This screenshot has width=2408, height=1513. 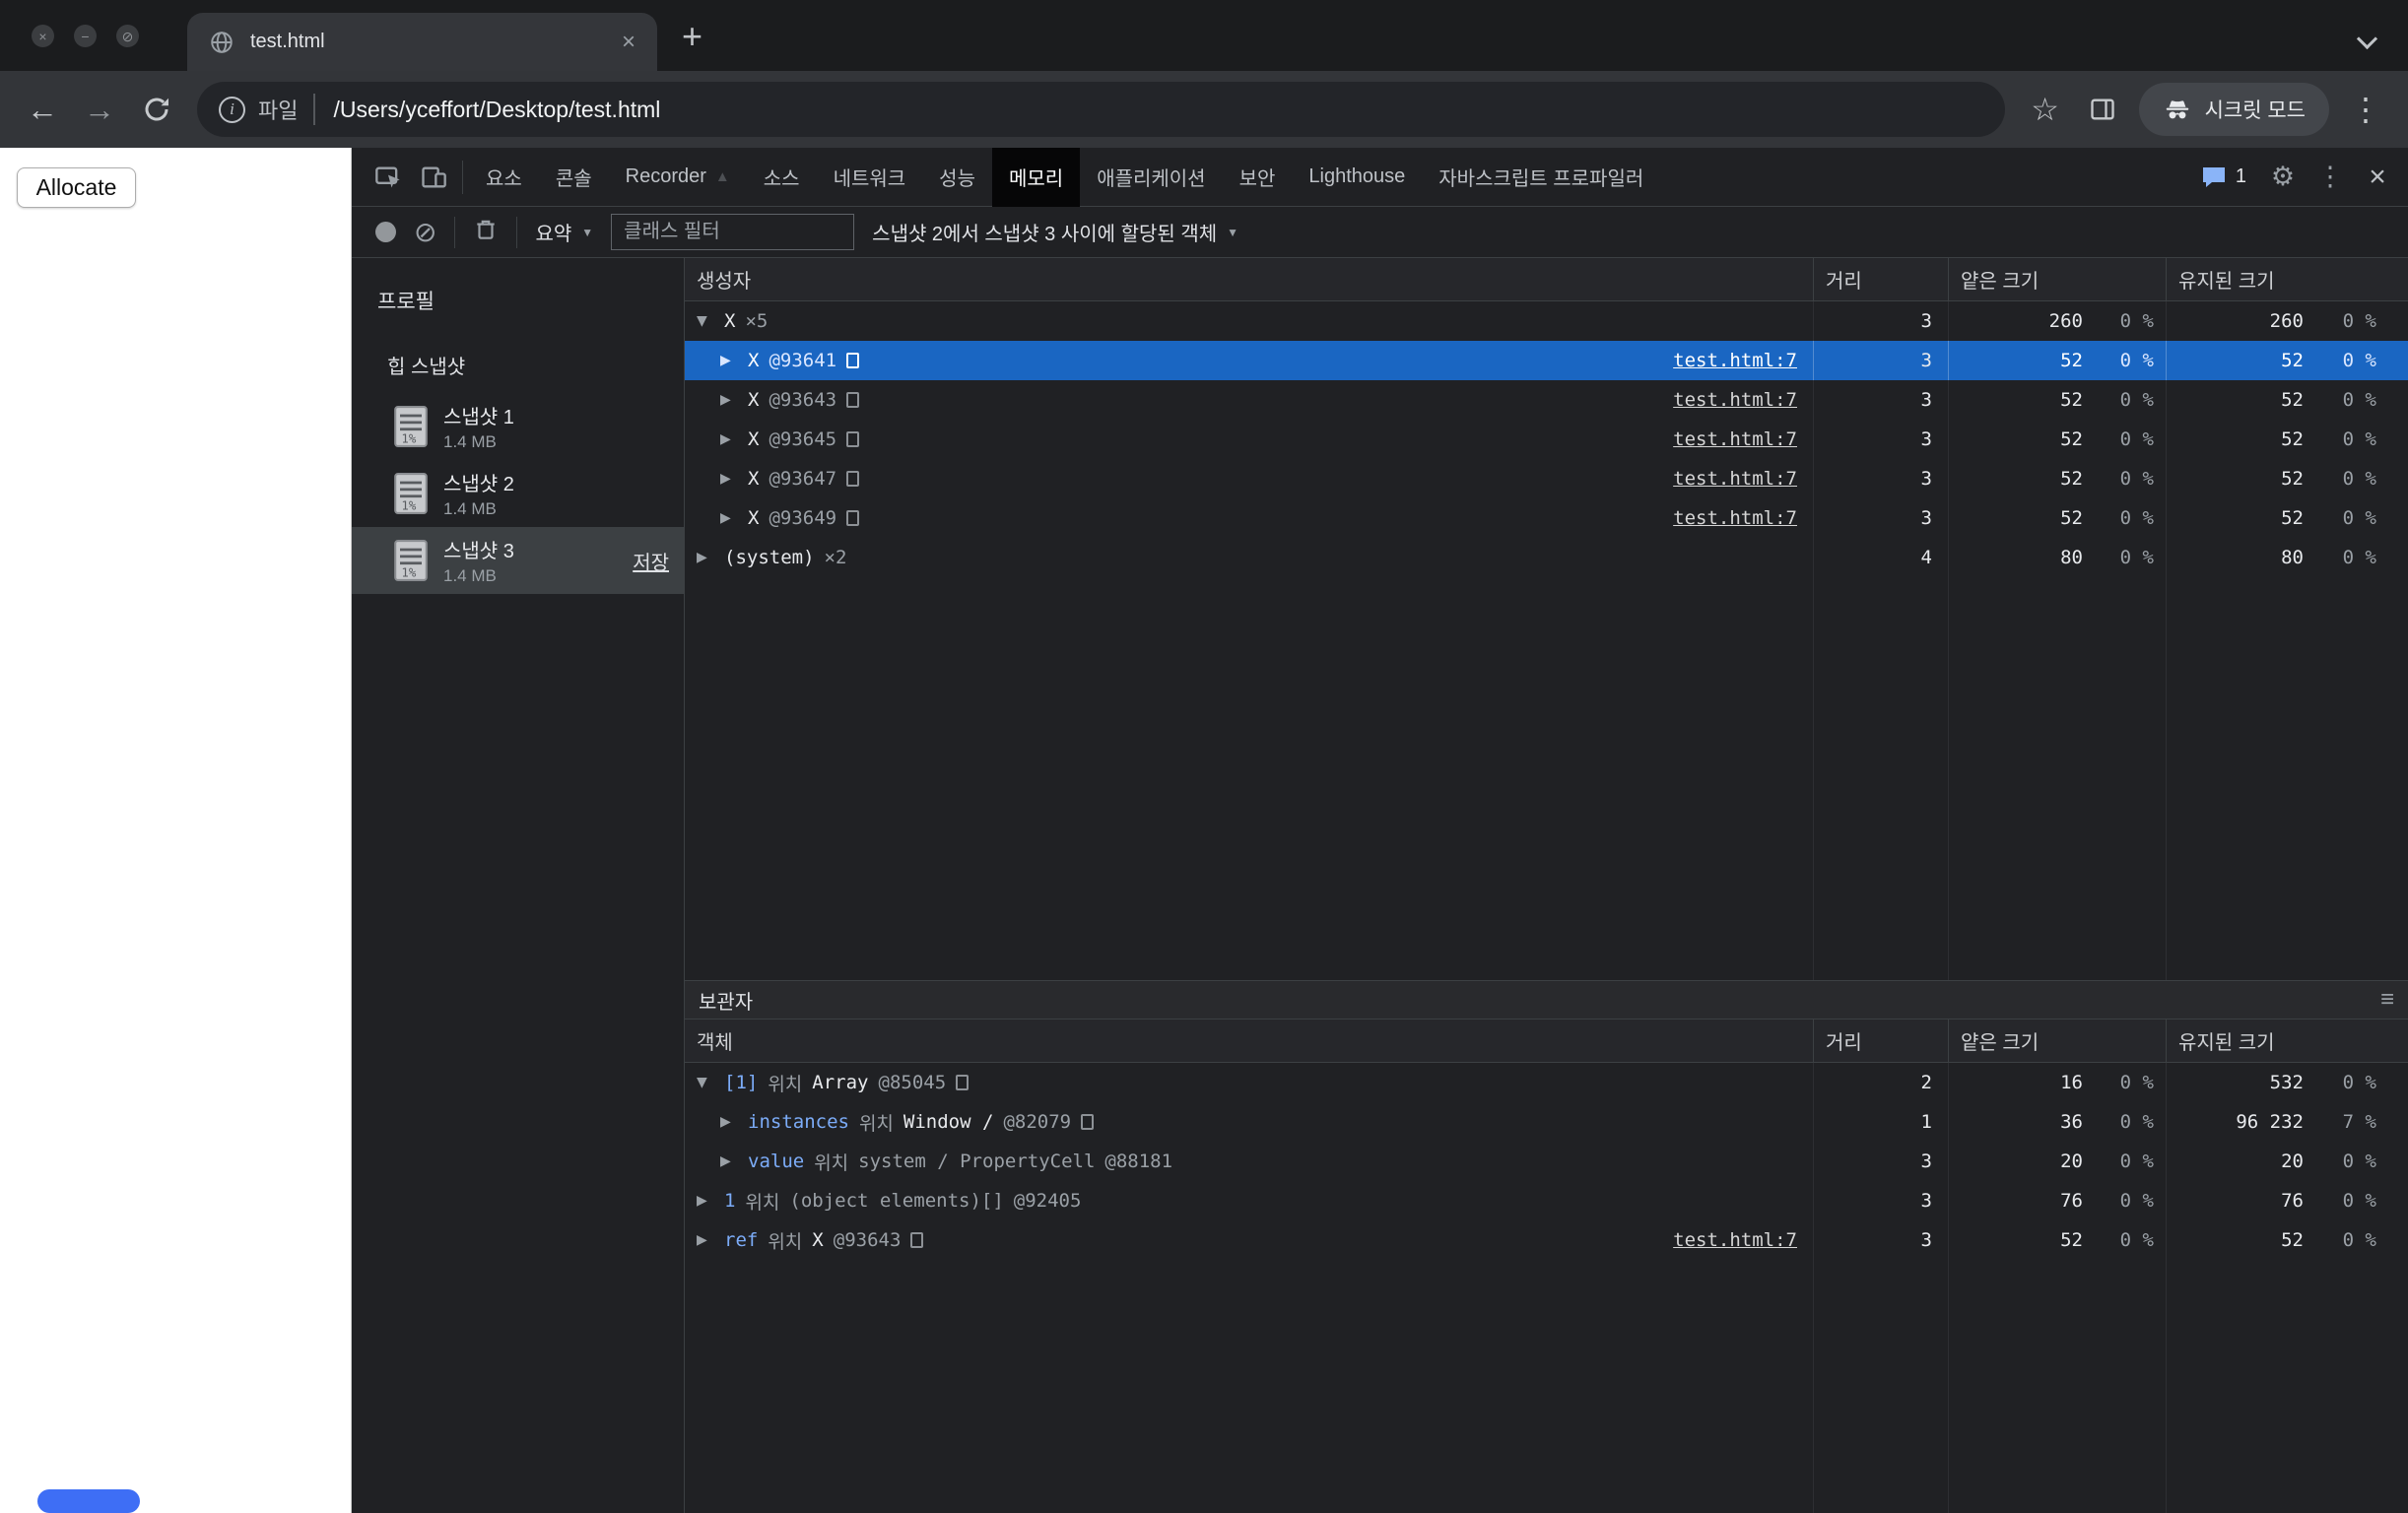 What do you see at coordinates (518, 560) in the screenshot?
I see `snapshot-item-3: 1% 스냅샷 3 1.4 MB 저장` at bounding box center [518, 560].